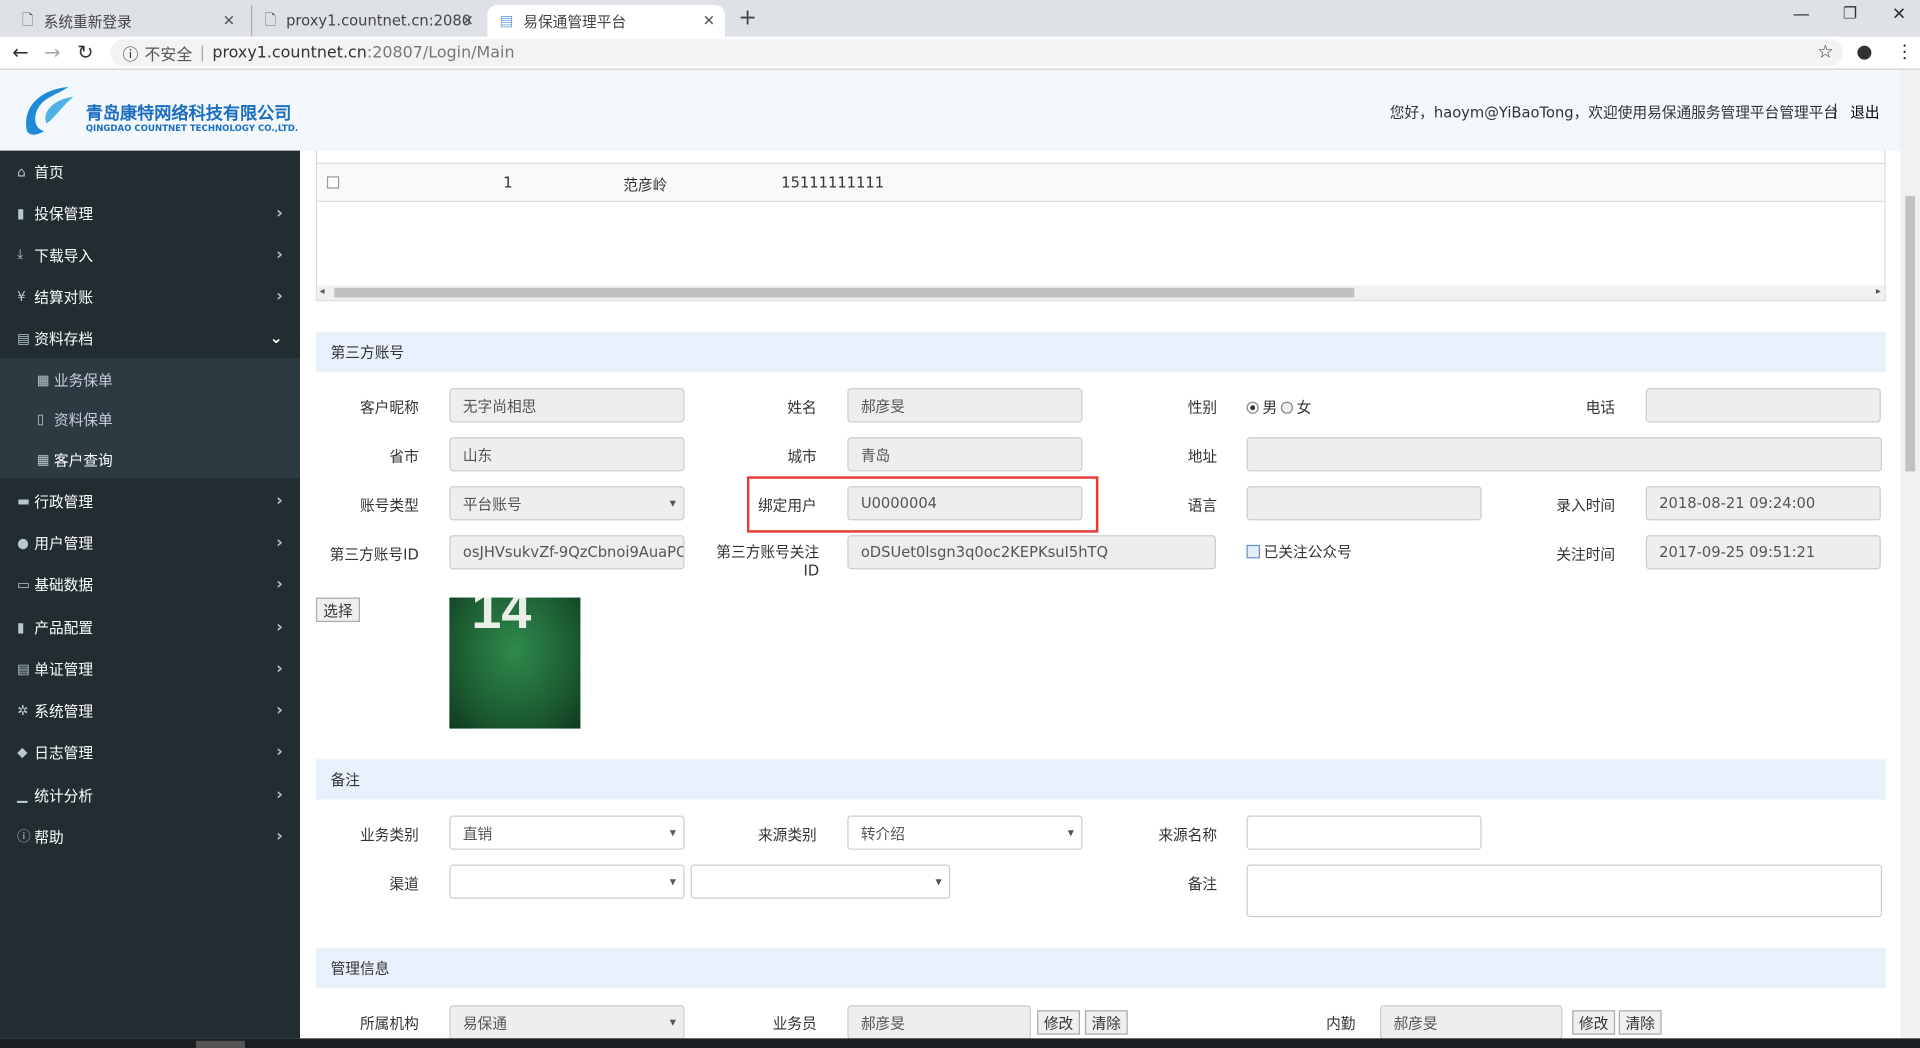  Describe the element at coordinates (1905, 51) in the screenshot. I see `menu-icon: ⋮` at that location.